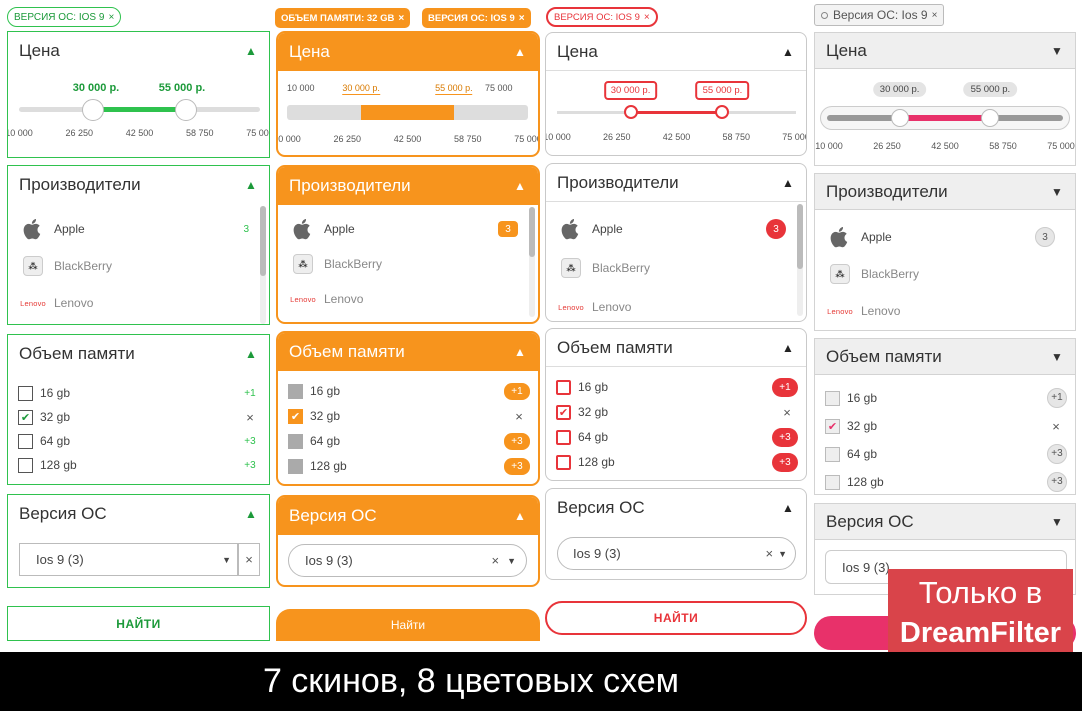 This screenshot has width=1082, height=711. Describe the element at coordinates (128, 559) in the screenshot. I see `os-select: Ios 9 (3) ▼` at that location.